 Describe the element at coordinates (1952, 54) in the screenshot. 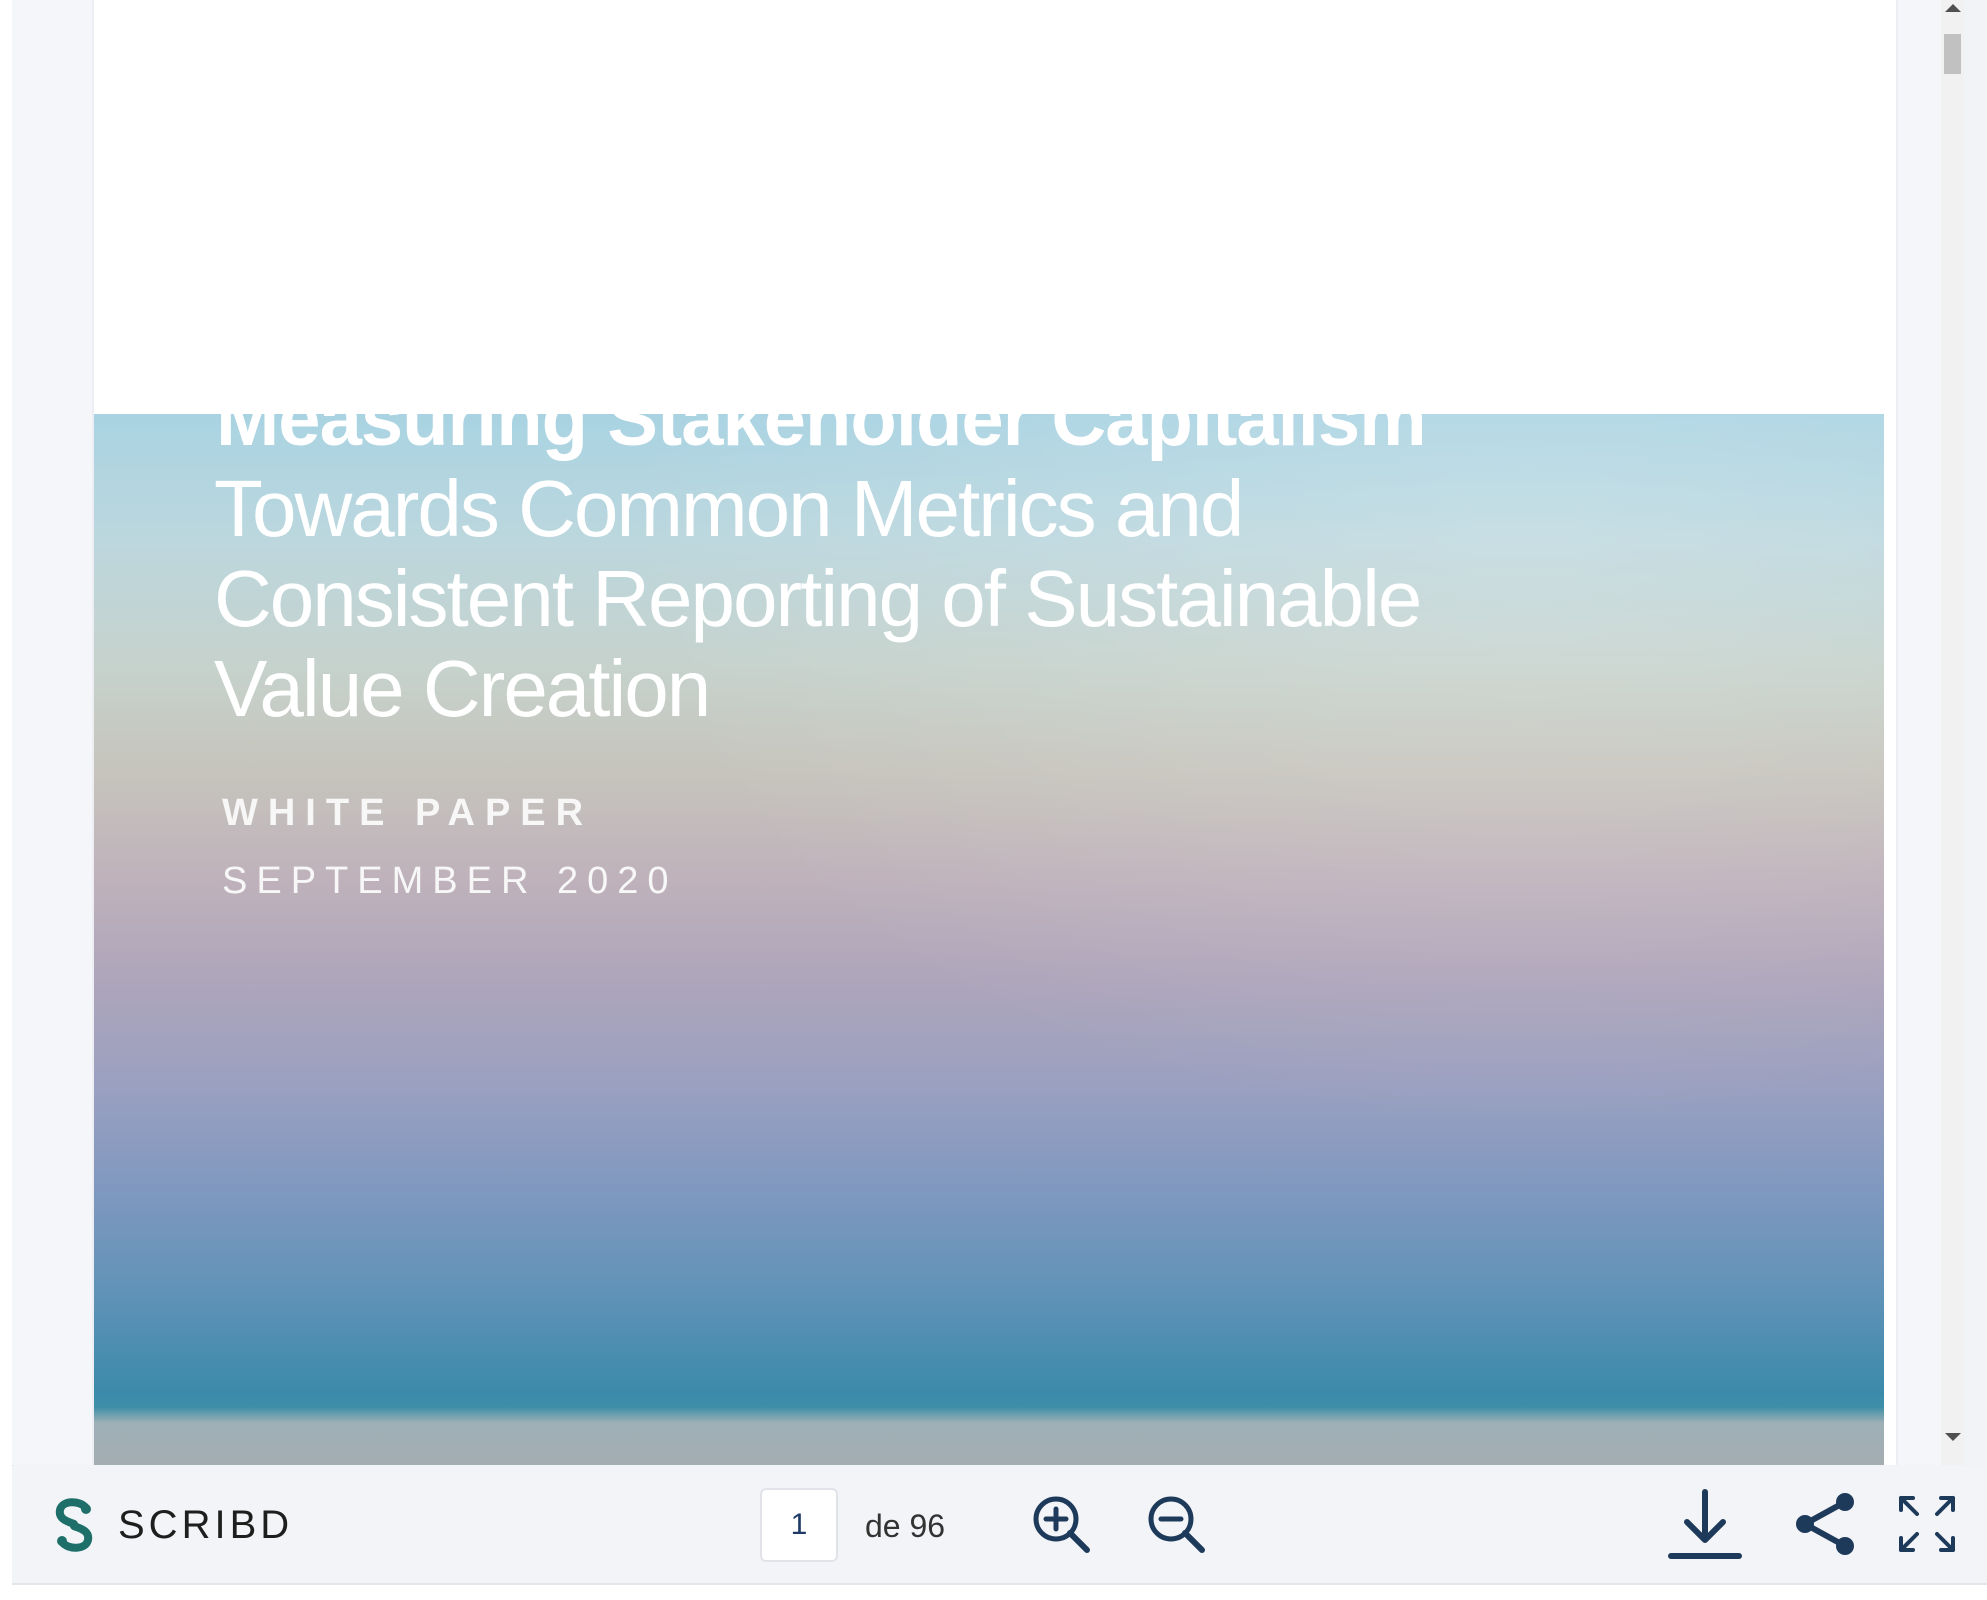

I see `scrollbar-thumb` at that location.